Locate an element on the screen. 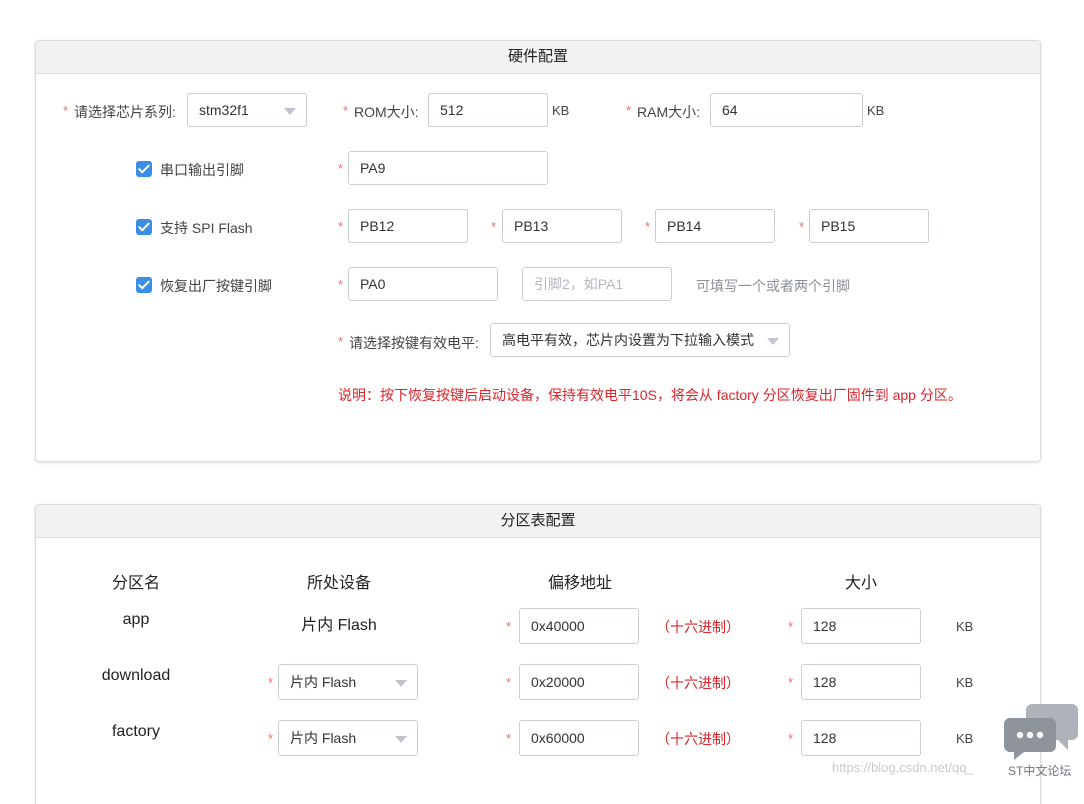 Image resolution: width=1084 pixels, height=804 pixels. spi-flash-checkbox is located at coordinates (144, 227).